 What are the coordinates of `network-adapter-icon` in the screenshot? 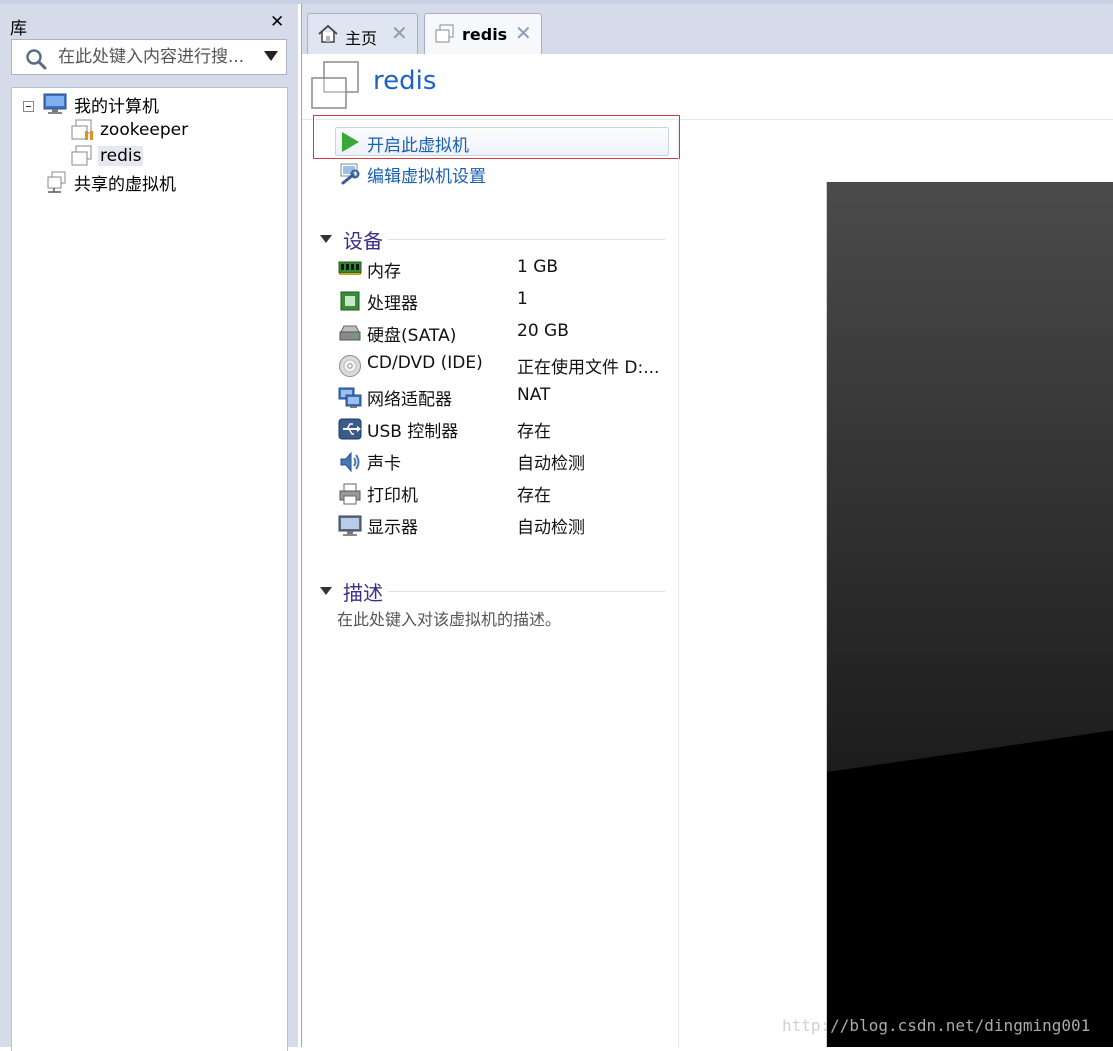 It's located at (350, 397).